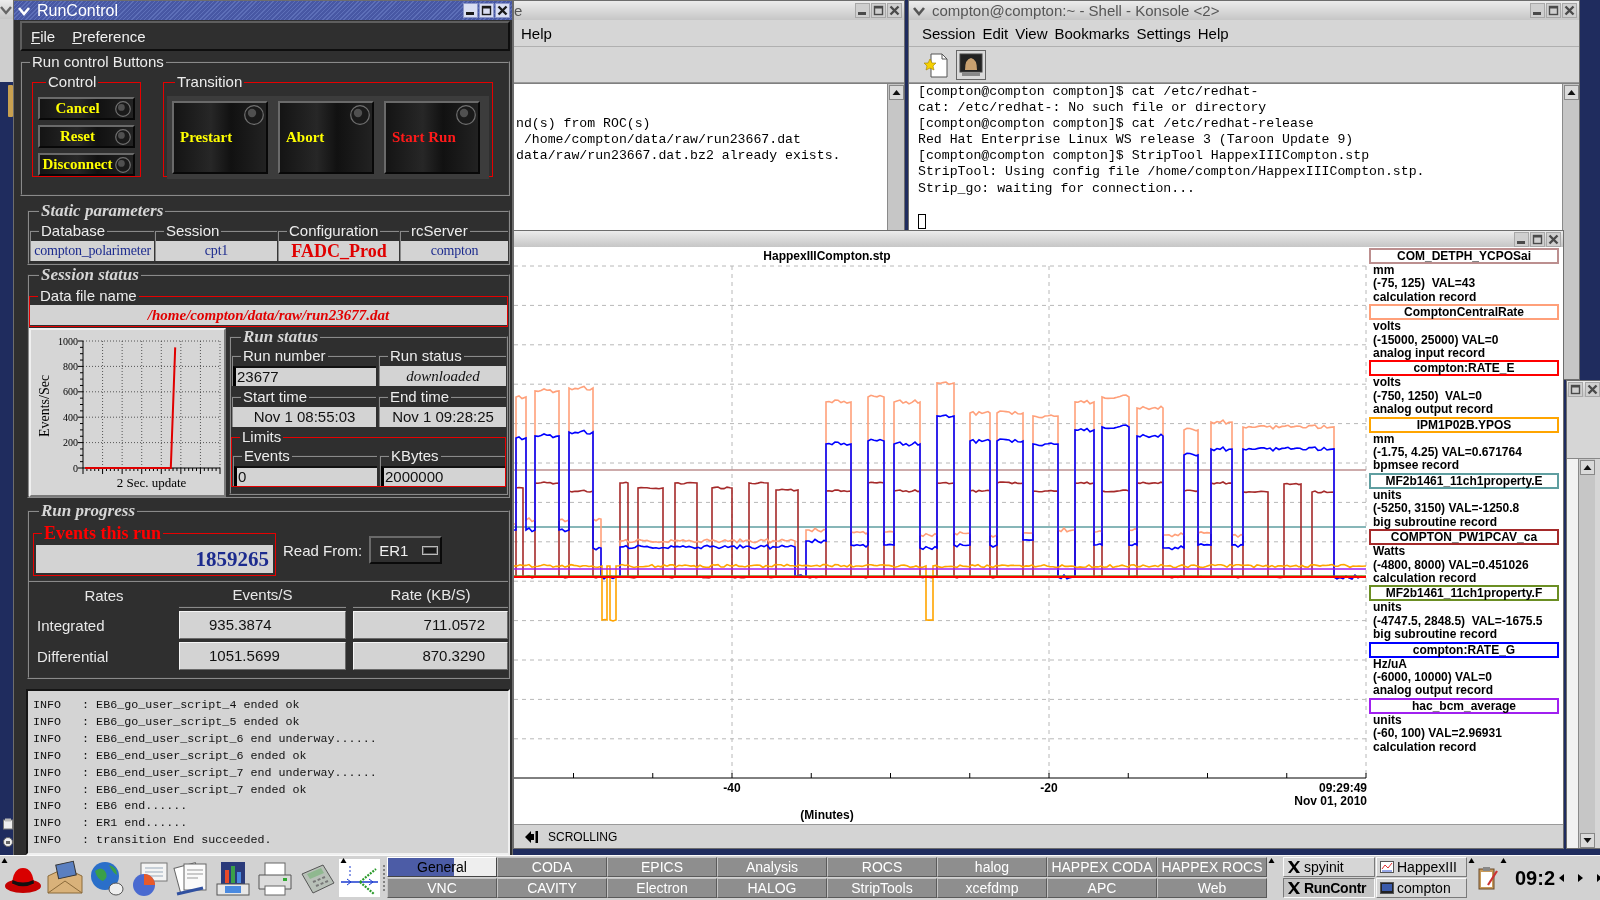 The image size is (1600, 900). I want to click on legend-record-type: bpmsee record, so click(1416, 466).